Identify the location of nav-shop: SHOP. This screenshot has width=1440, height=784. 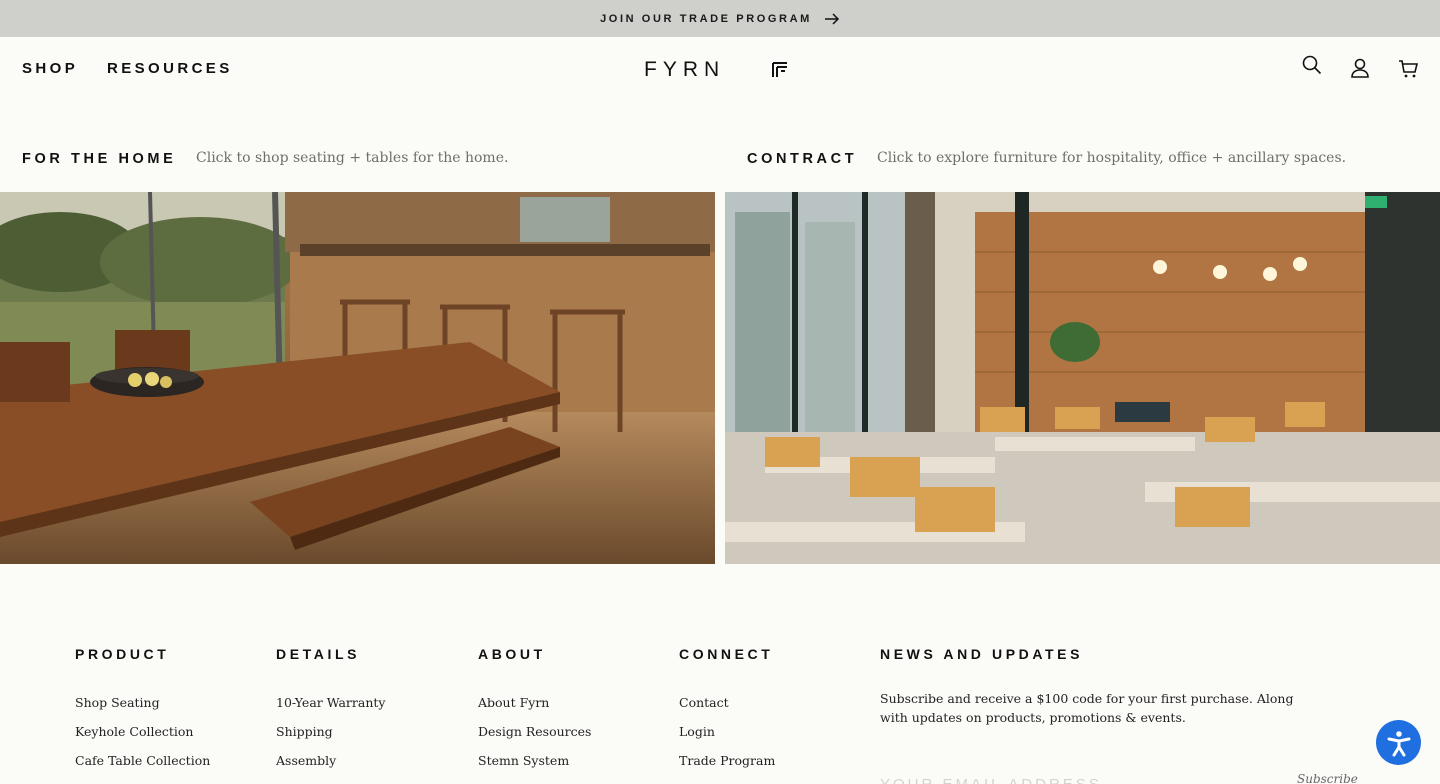
(50, 68).